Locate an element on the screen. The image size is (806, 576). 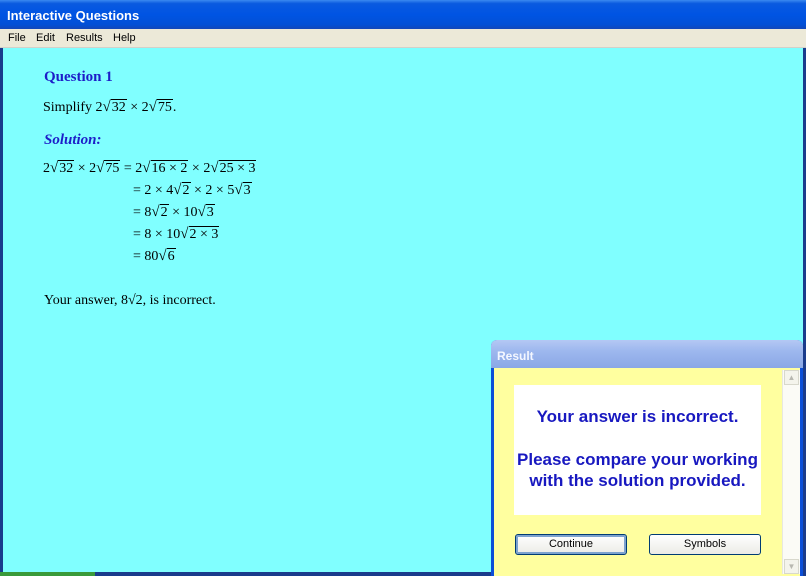
solution-step-1: 2√32 × 2√75 = 2√16 × 2 × 2√25 × 3 is located at coordinates (150, 168).